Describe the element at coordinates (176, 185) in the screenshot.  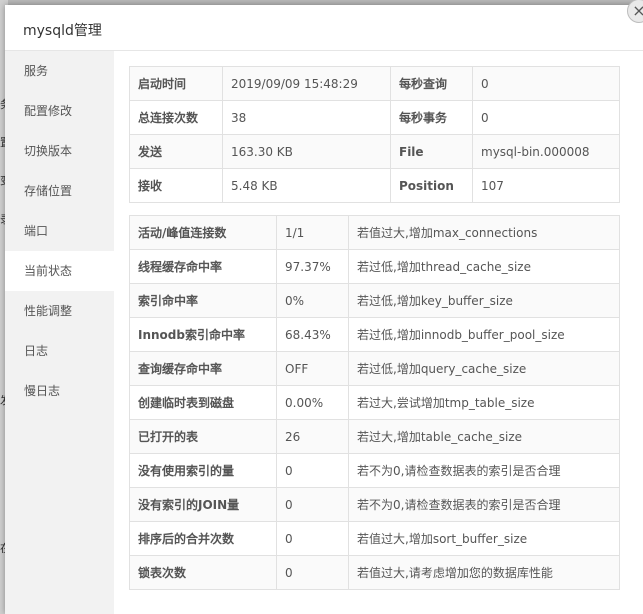
I see `status-label: 接收` at that location.